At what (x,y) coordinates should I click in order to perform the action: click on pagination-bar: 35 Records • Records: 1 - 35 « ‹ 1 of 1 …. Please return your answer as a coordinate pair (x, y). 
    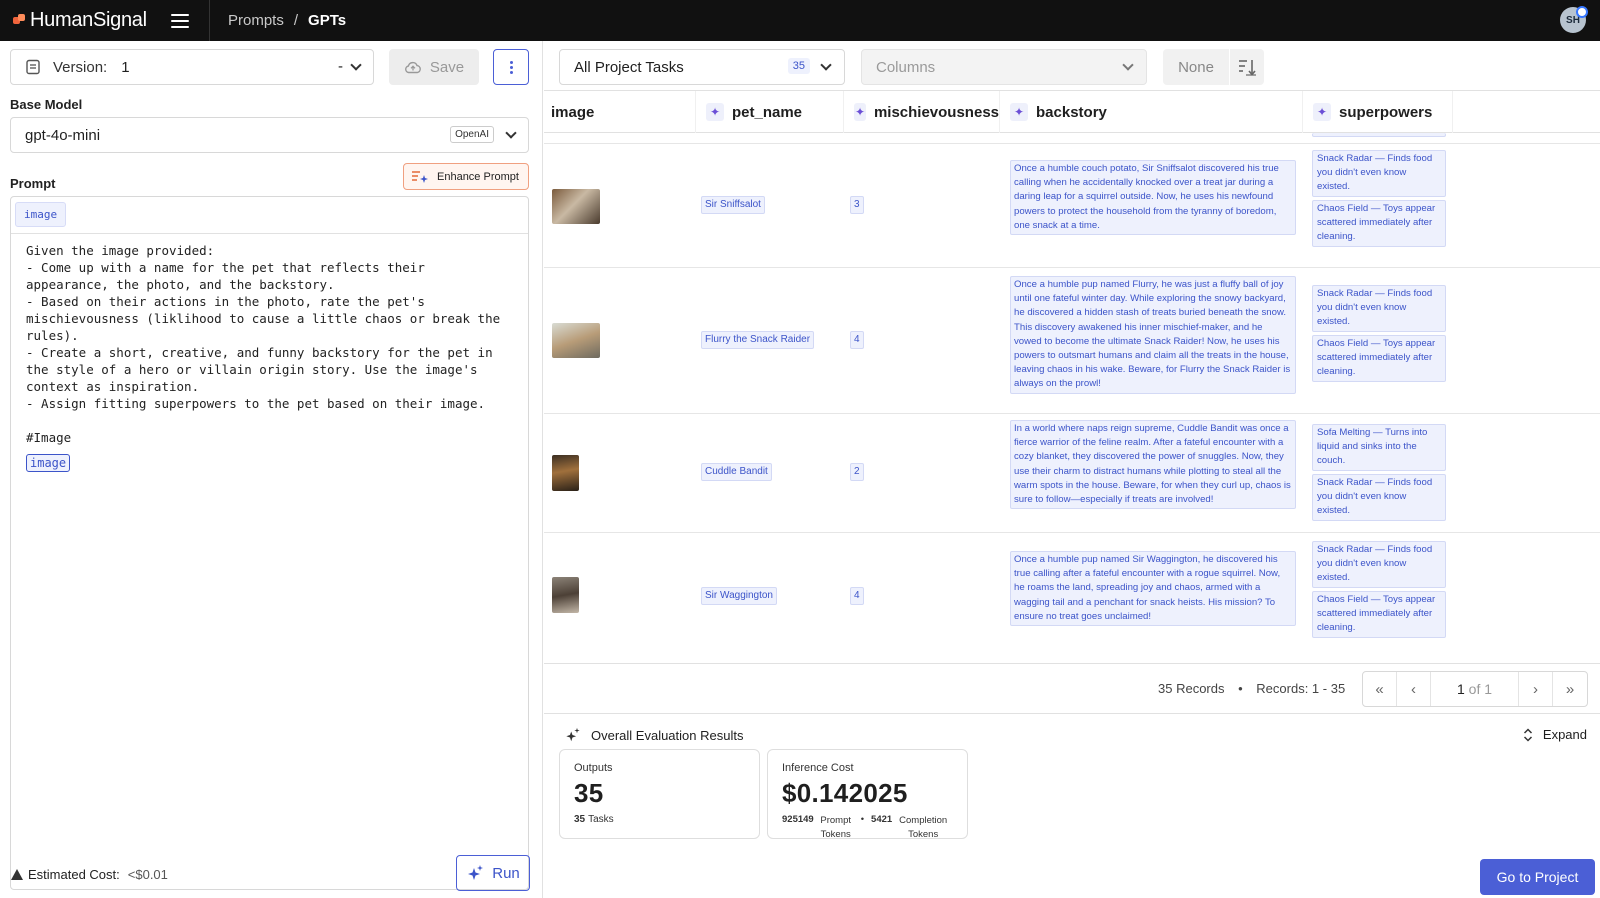
    Looking at the image, I should click on (1072, 688).